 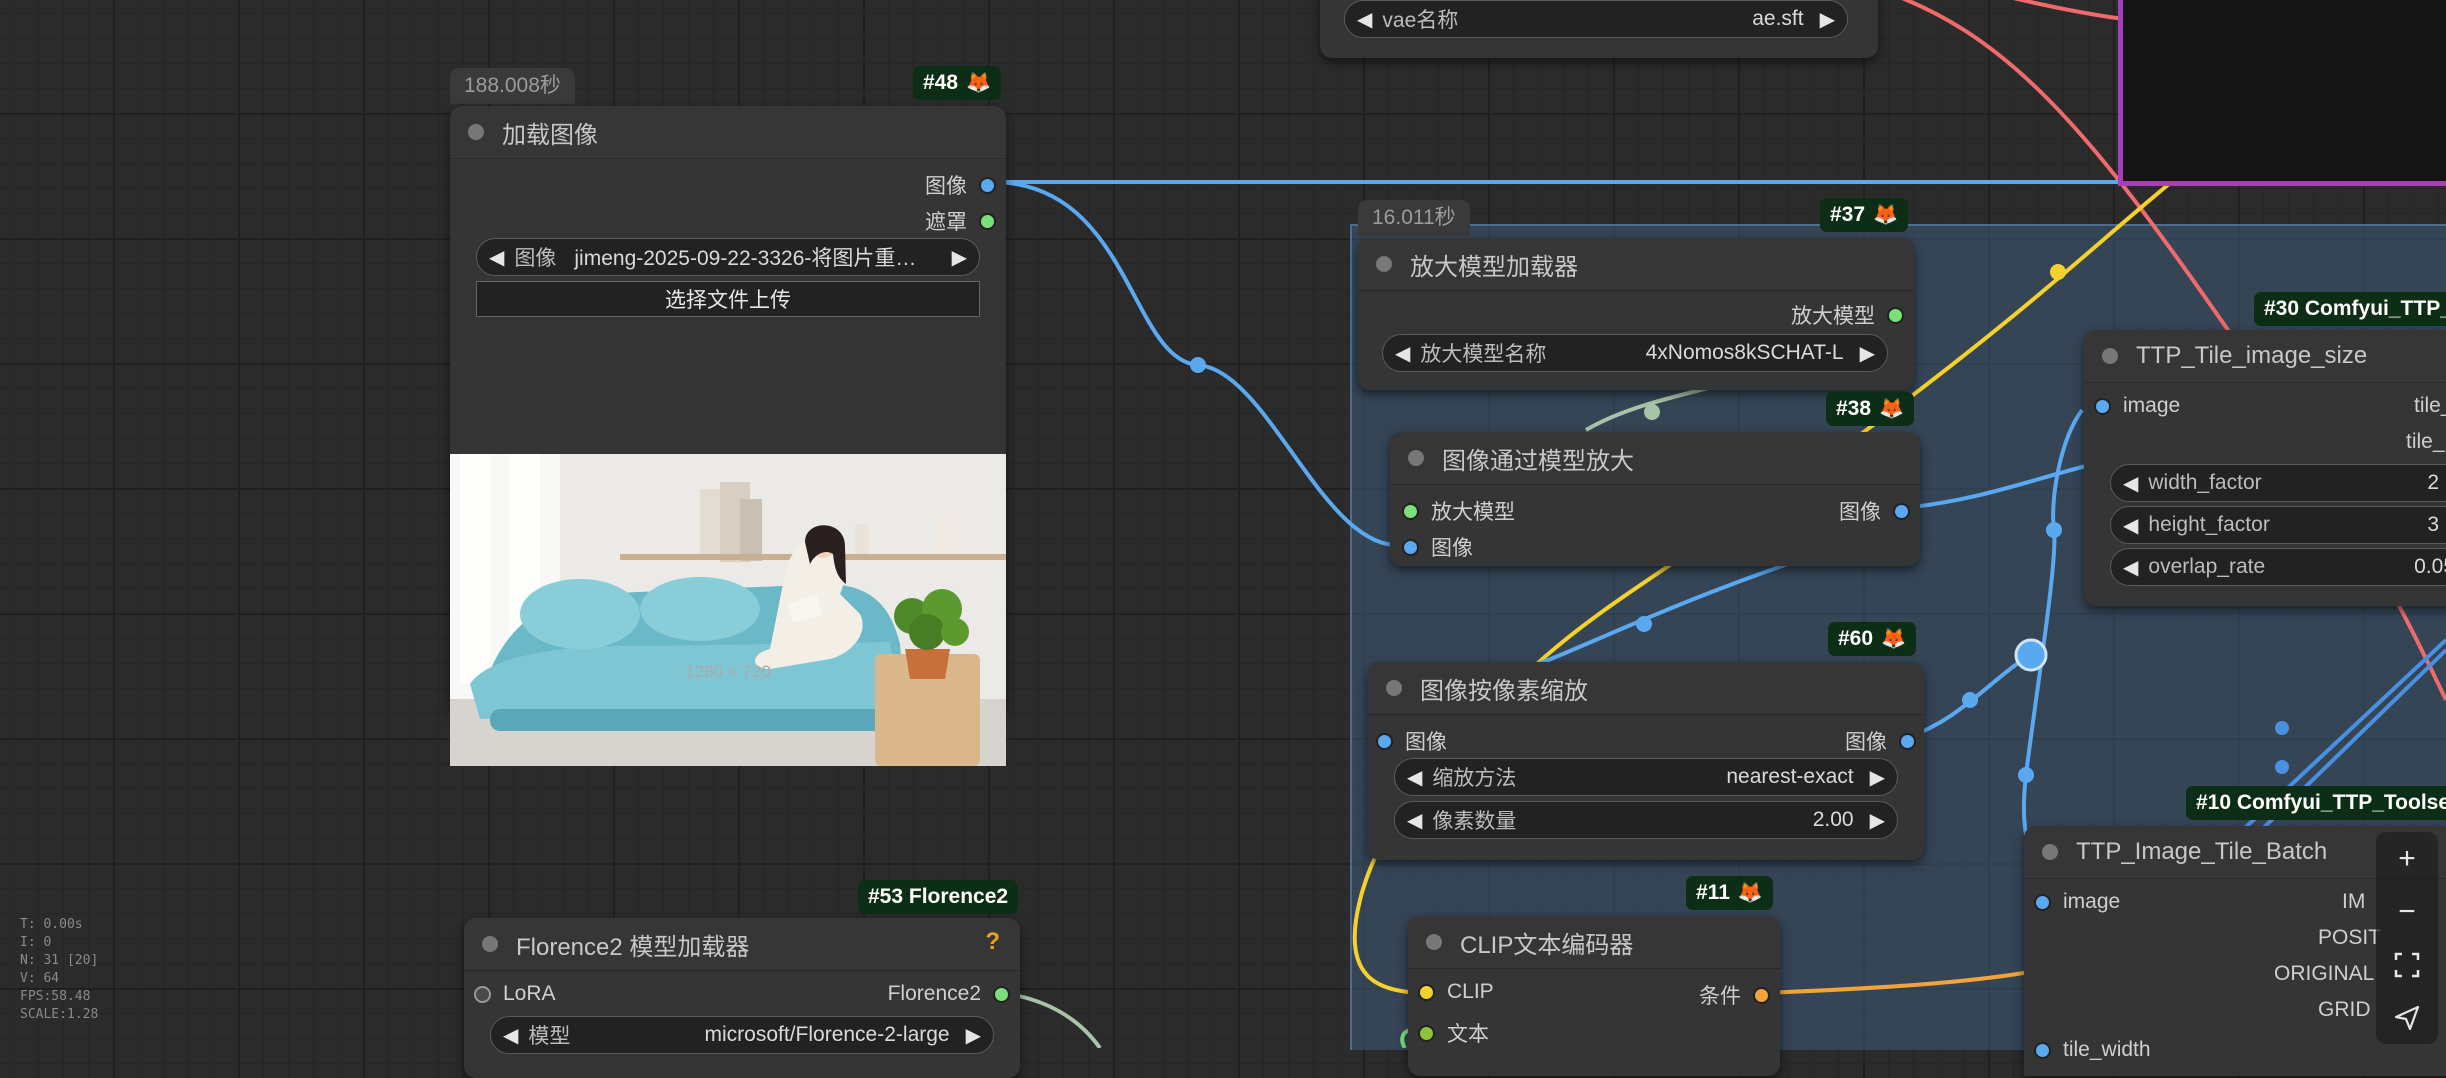 What do you see at coordinates (1594, 996) in the screenshot?
I see `clip-text-encode-node: CLIP文本编码器 CLIP 文本 条件` at bounding box center [1594, 996].